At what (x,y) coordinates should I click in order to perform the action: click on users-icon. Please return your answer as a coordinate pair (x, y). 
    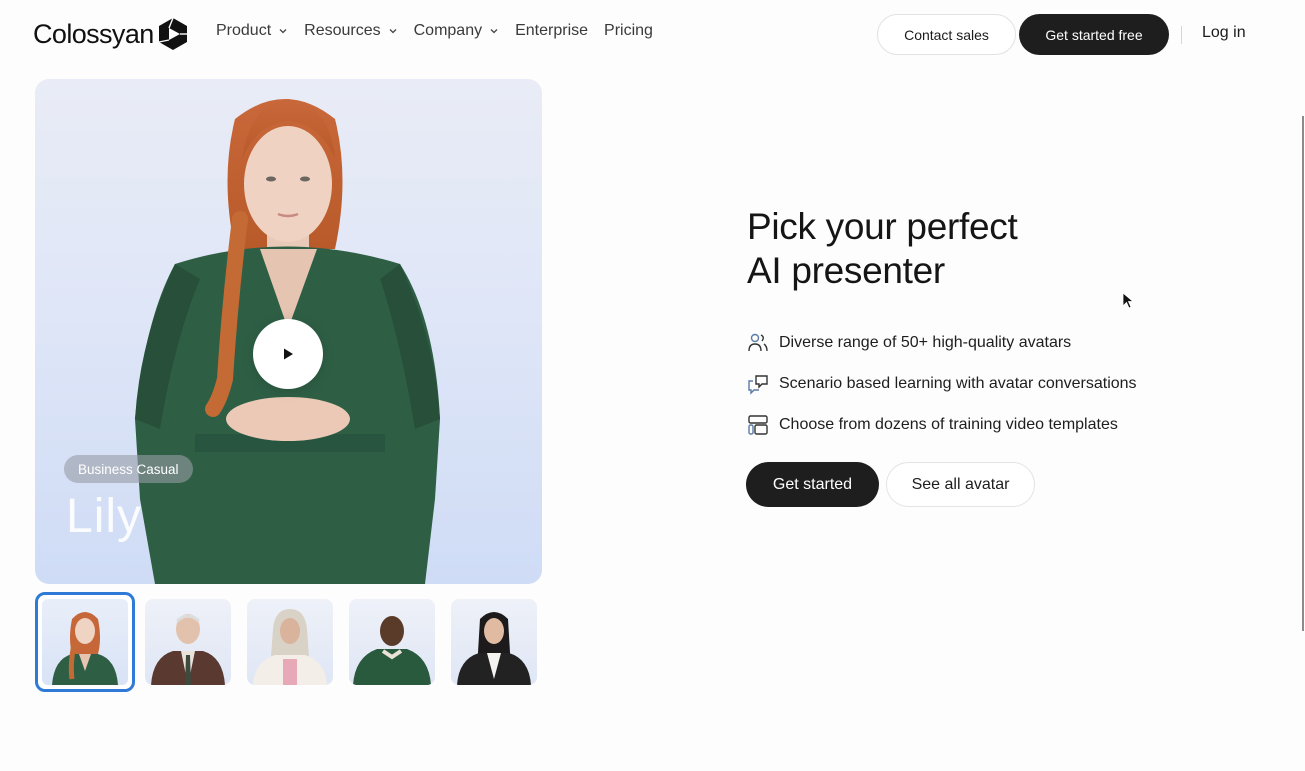
    Looking at the image, I should click on (758, 342).